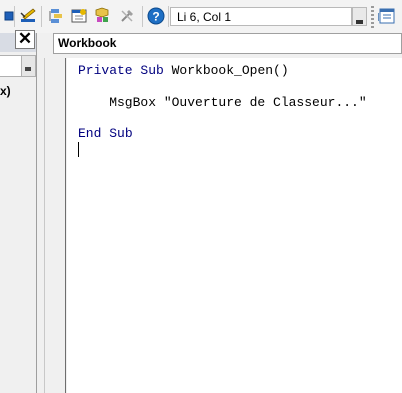  I want to click on code-line-1: Private Sub Workbook_Open(), so click(183, 70).